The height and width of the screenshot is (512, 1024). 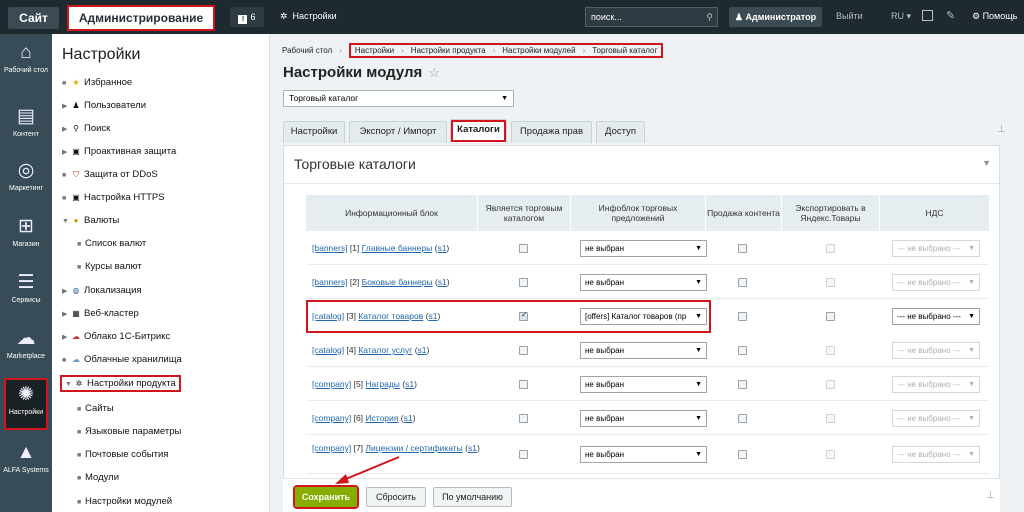 I want to click on menu-subitem: ■ Сайты, so click(x=95, y=409).